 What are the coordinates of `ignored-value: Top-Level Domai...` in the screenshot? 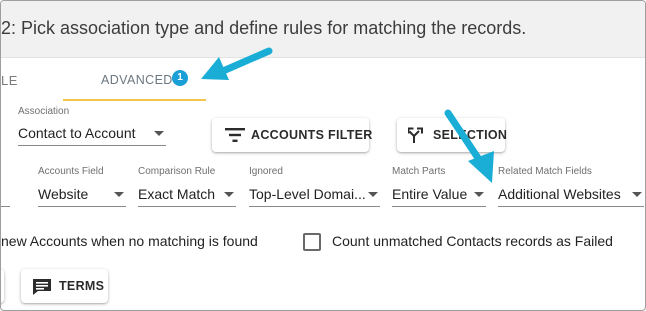 It's located at (307, 194).